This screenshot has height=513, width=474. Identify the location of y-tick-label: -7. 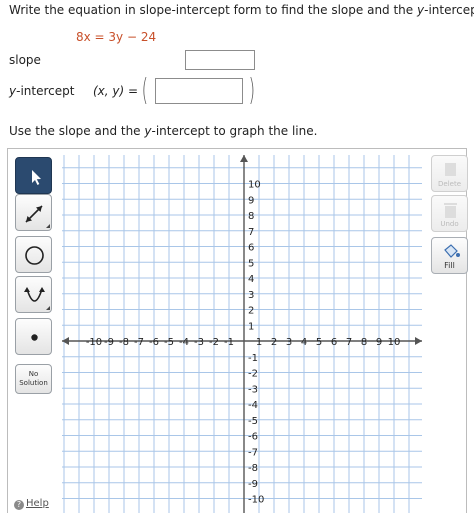
(253, 452).